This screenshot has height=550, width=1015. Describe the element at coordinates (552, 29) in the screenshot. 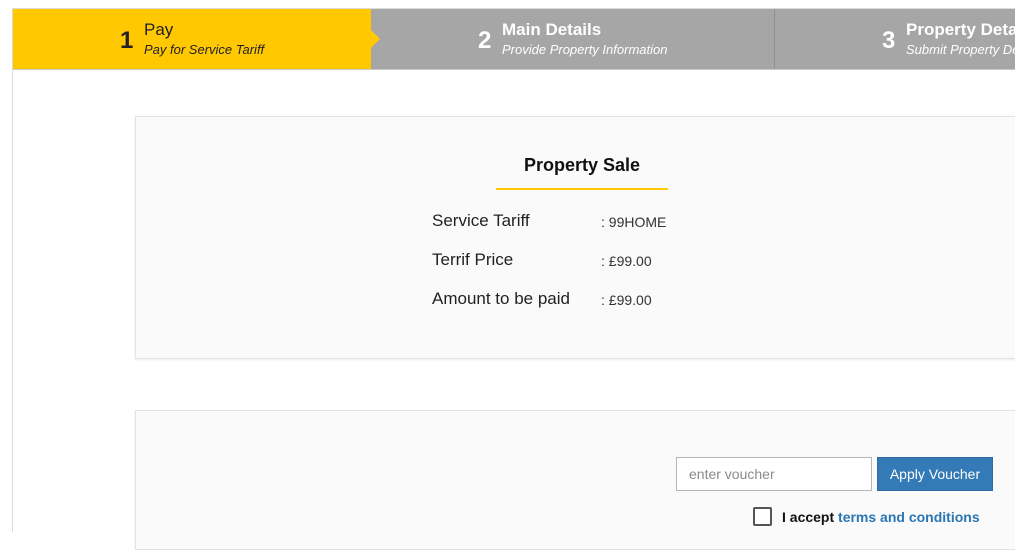

I see `step-title: Main Details` at that location.